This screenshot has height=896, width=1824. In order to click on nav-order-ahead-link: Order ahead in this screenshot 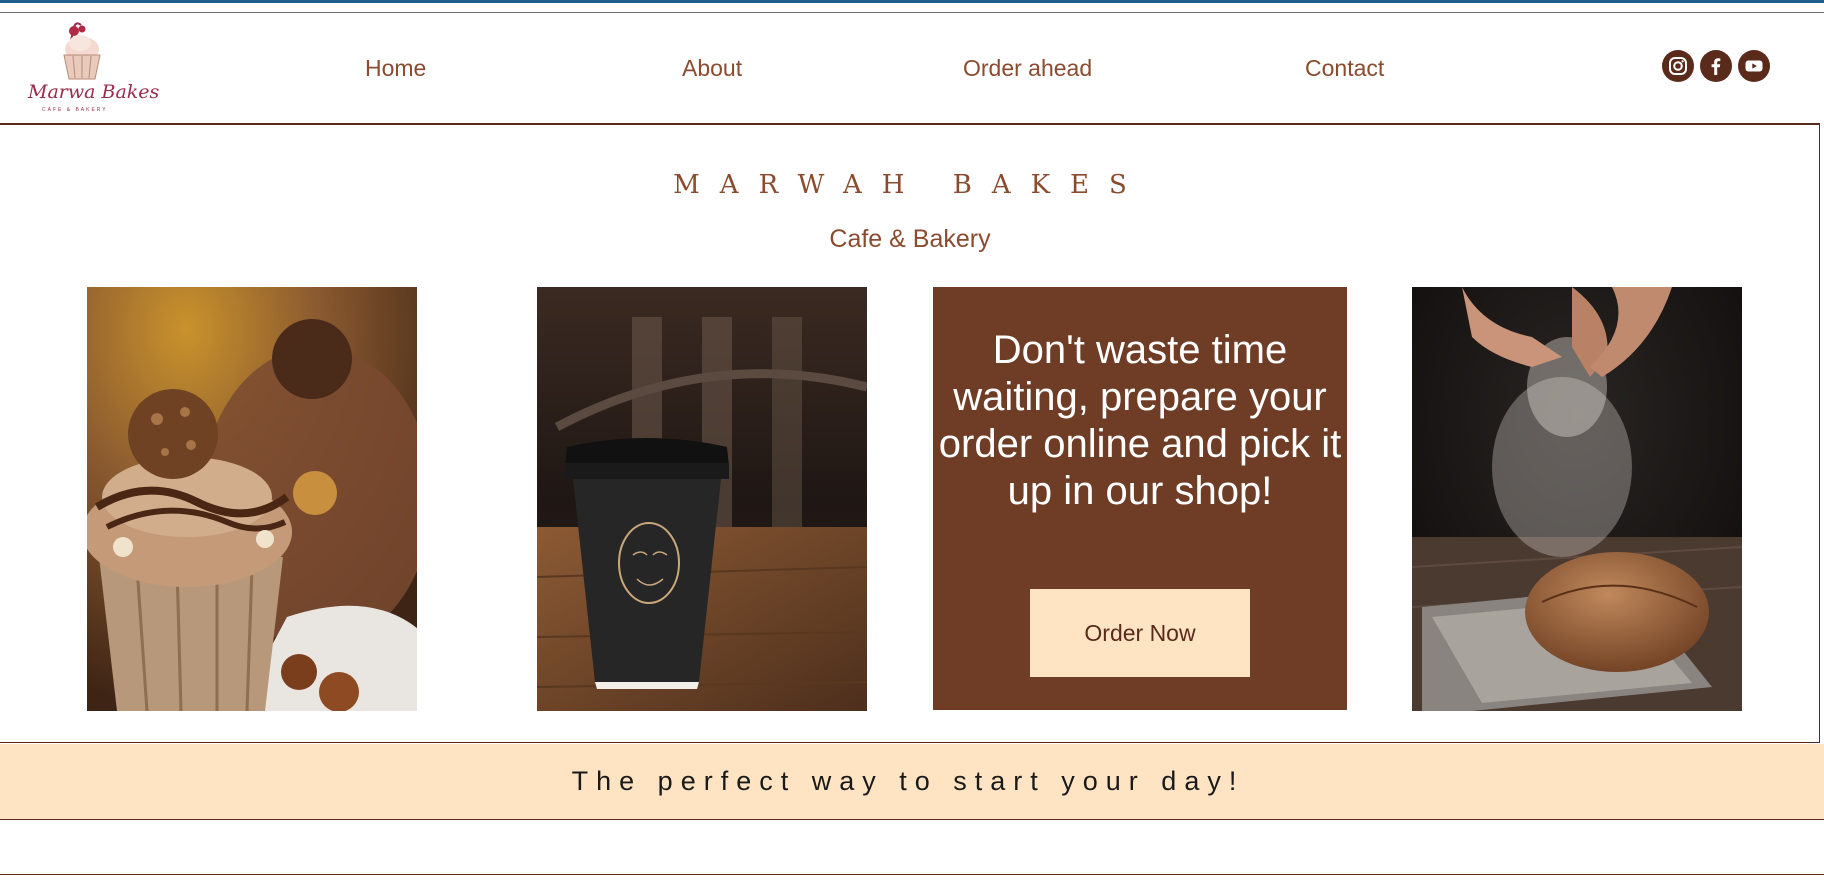, I will do `click(1027, 68)`.